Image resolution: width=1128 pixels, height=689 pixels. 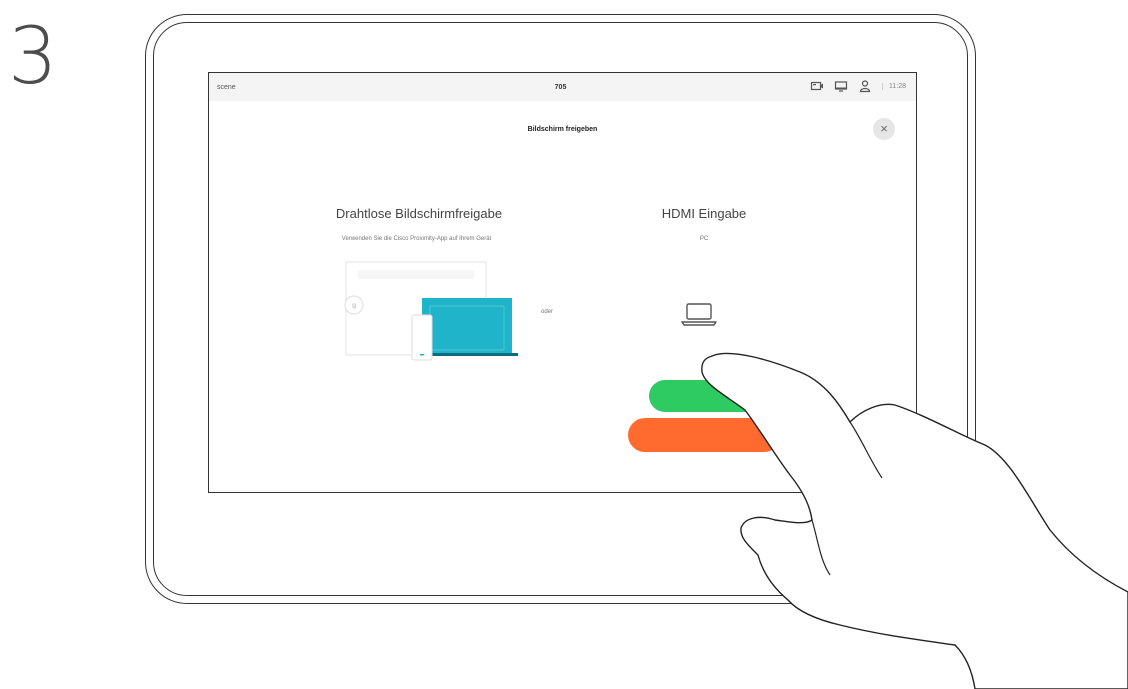 What do you see at coordinates (841, 86) in the screenshot?
I see `display-icon` at bounding box center [841, 86].